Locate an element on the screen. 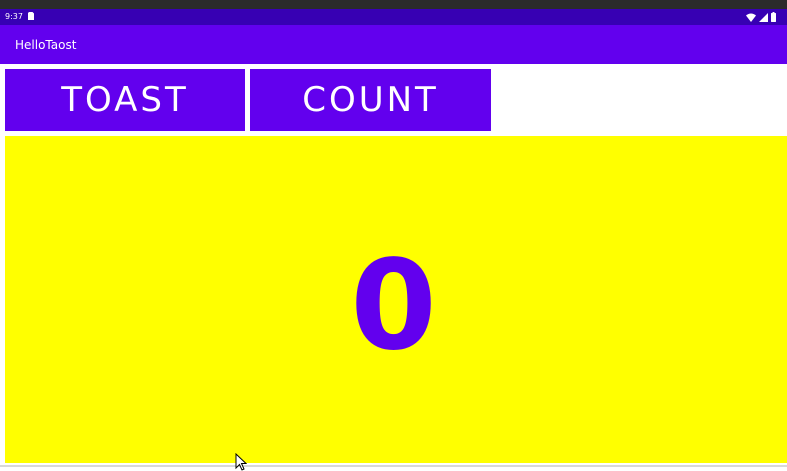 This screenshot has width=787, height=471. toast-button: TOAST is located at coordinates (125, 100).